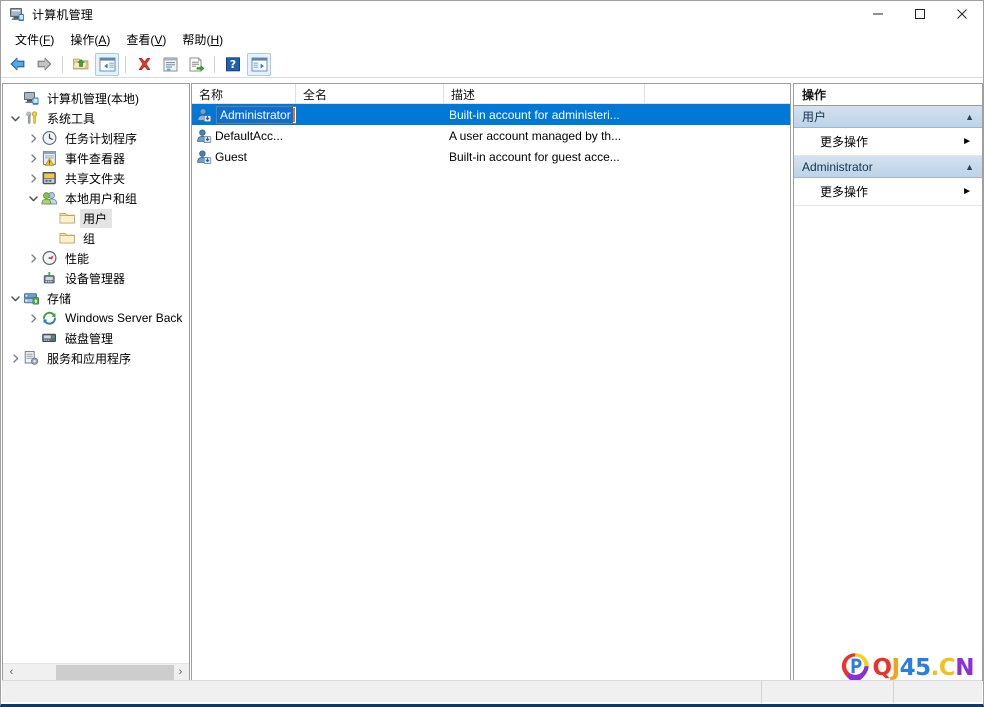  What do you see at coordinates (96, 158) in the screenshot?
I see `tree-item-event-viewer: 事件查看器` at bounding box center [96, 158].